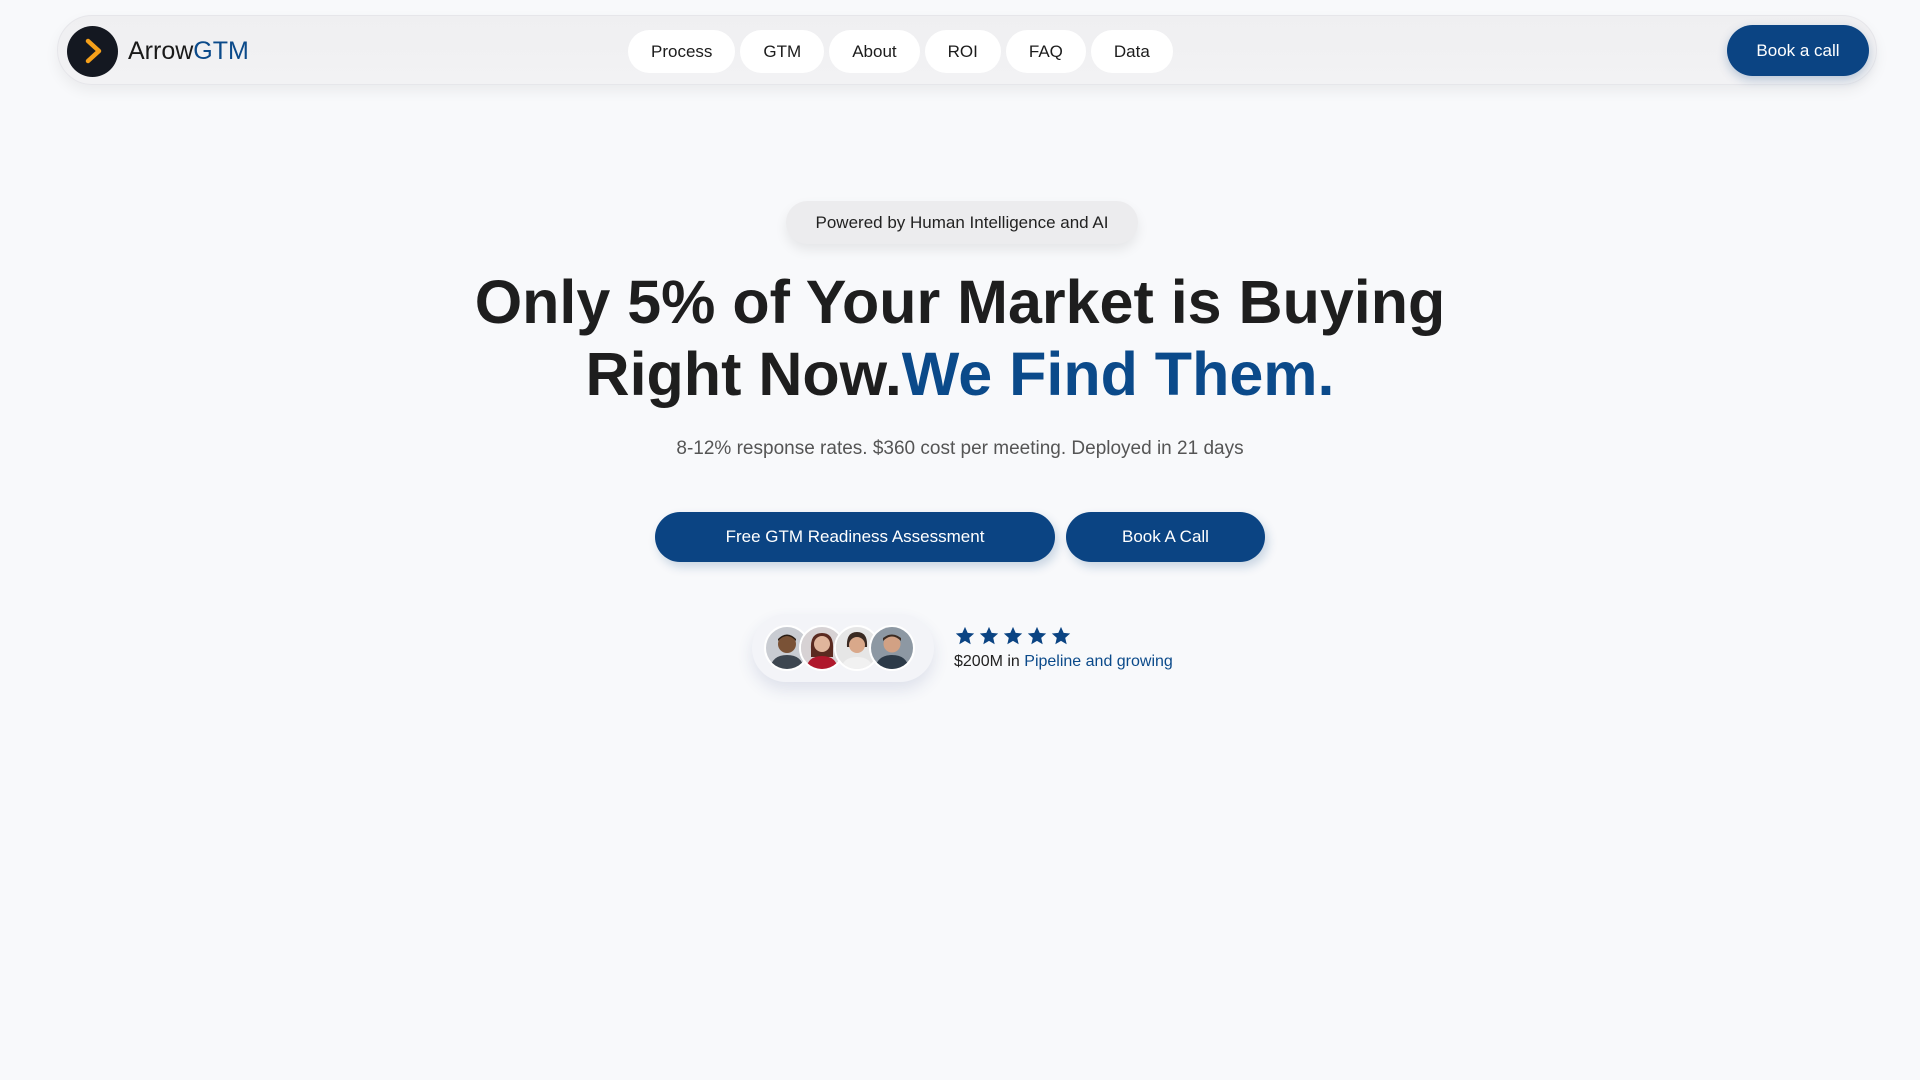 Image resolution: width=1920 pixels, height=1080 pixels. What do you see at coordinates (1063, 648) in the screenshot?
I see `rating-block: $200M in Pipeline and growing` at bounding box center [1063, 648].